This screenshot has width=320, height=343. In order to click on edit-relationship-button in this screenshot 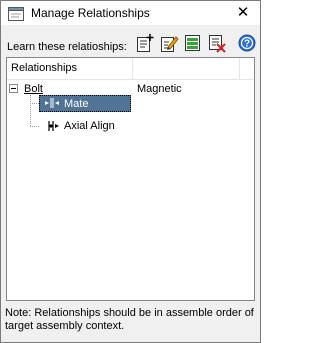, I will do `click(169, 43)`.